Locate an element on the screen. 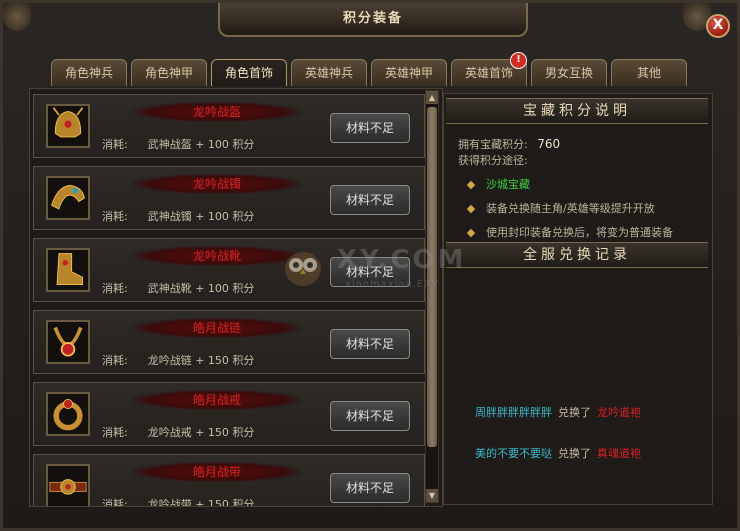  item-cost: 消耗: 龙吟战链 + 150 积分 is located at coordinates (178, 360).